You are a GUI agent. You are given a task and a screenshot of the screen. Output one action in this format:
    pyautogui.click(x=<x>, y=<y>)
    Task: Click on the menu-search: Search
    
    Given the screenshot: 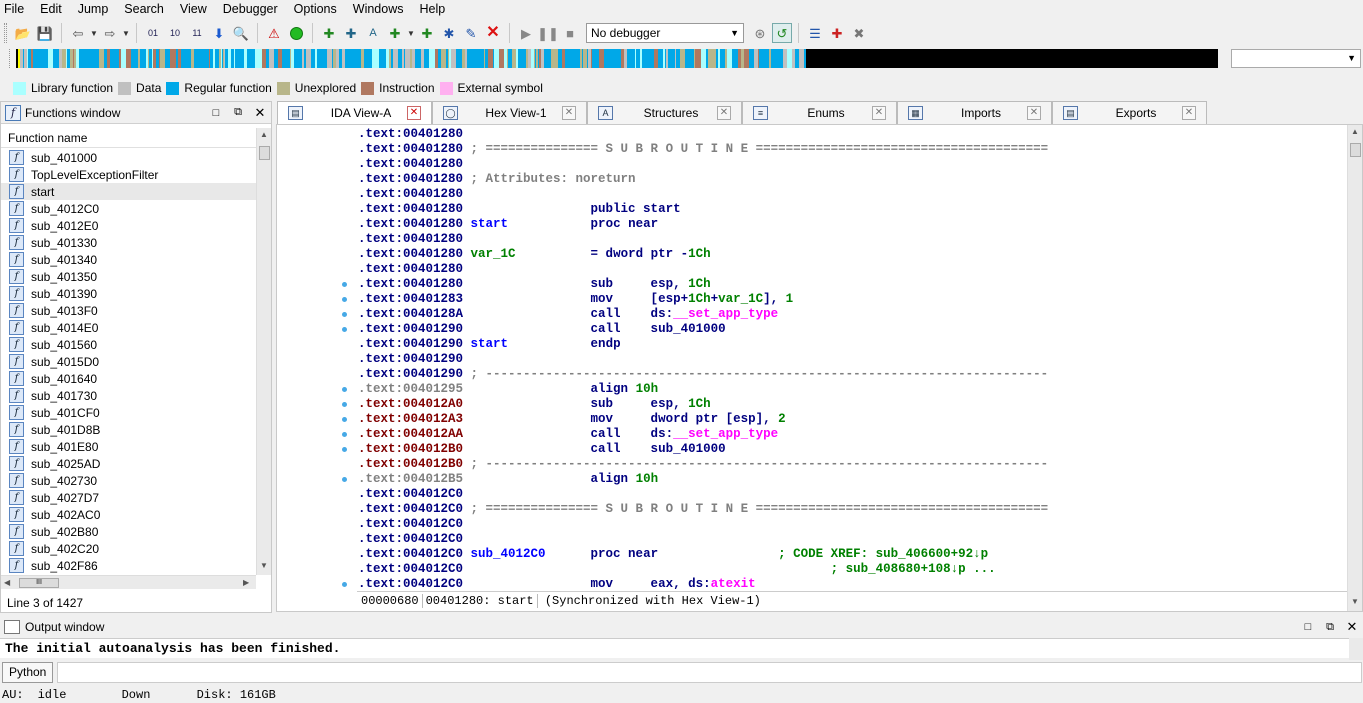 What is the action you would take?
    pyautogui.click(x=144, y=9)
    